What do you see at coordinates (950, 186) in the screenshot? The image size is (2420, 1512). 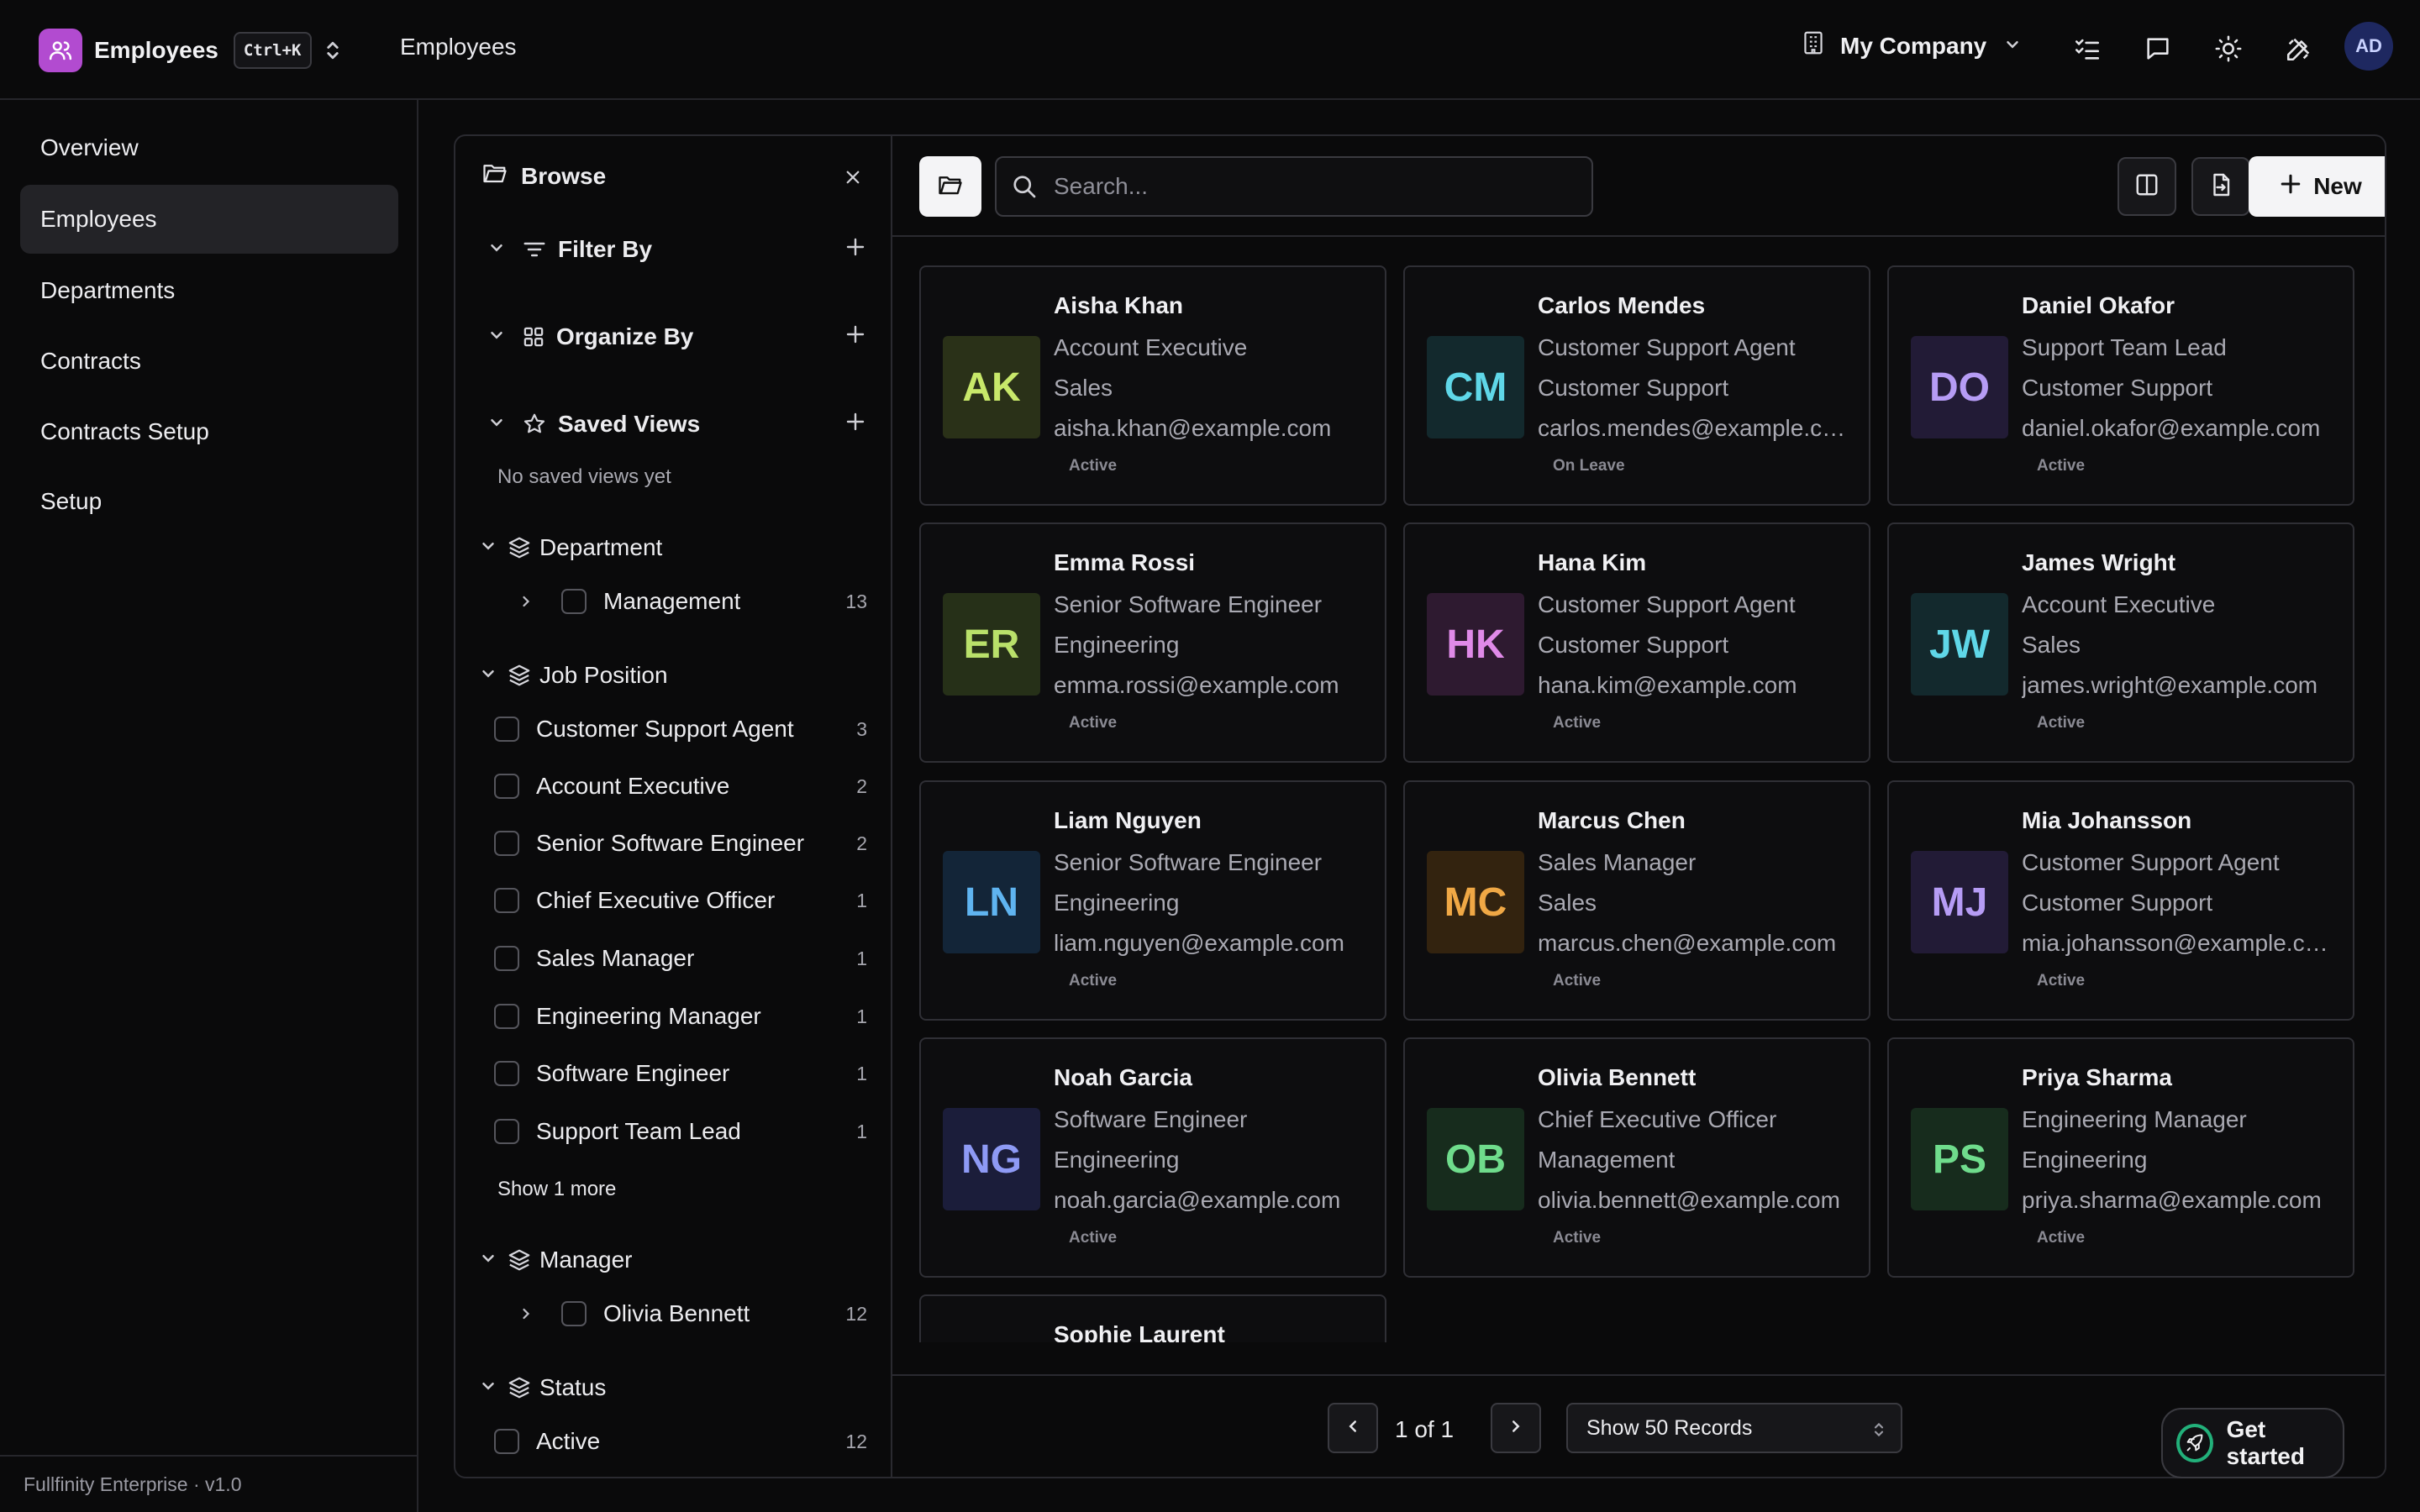 I see `browse-toggle-button` at bounding box center [950, 186].